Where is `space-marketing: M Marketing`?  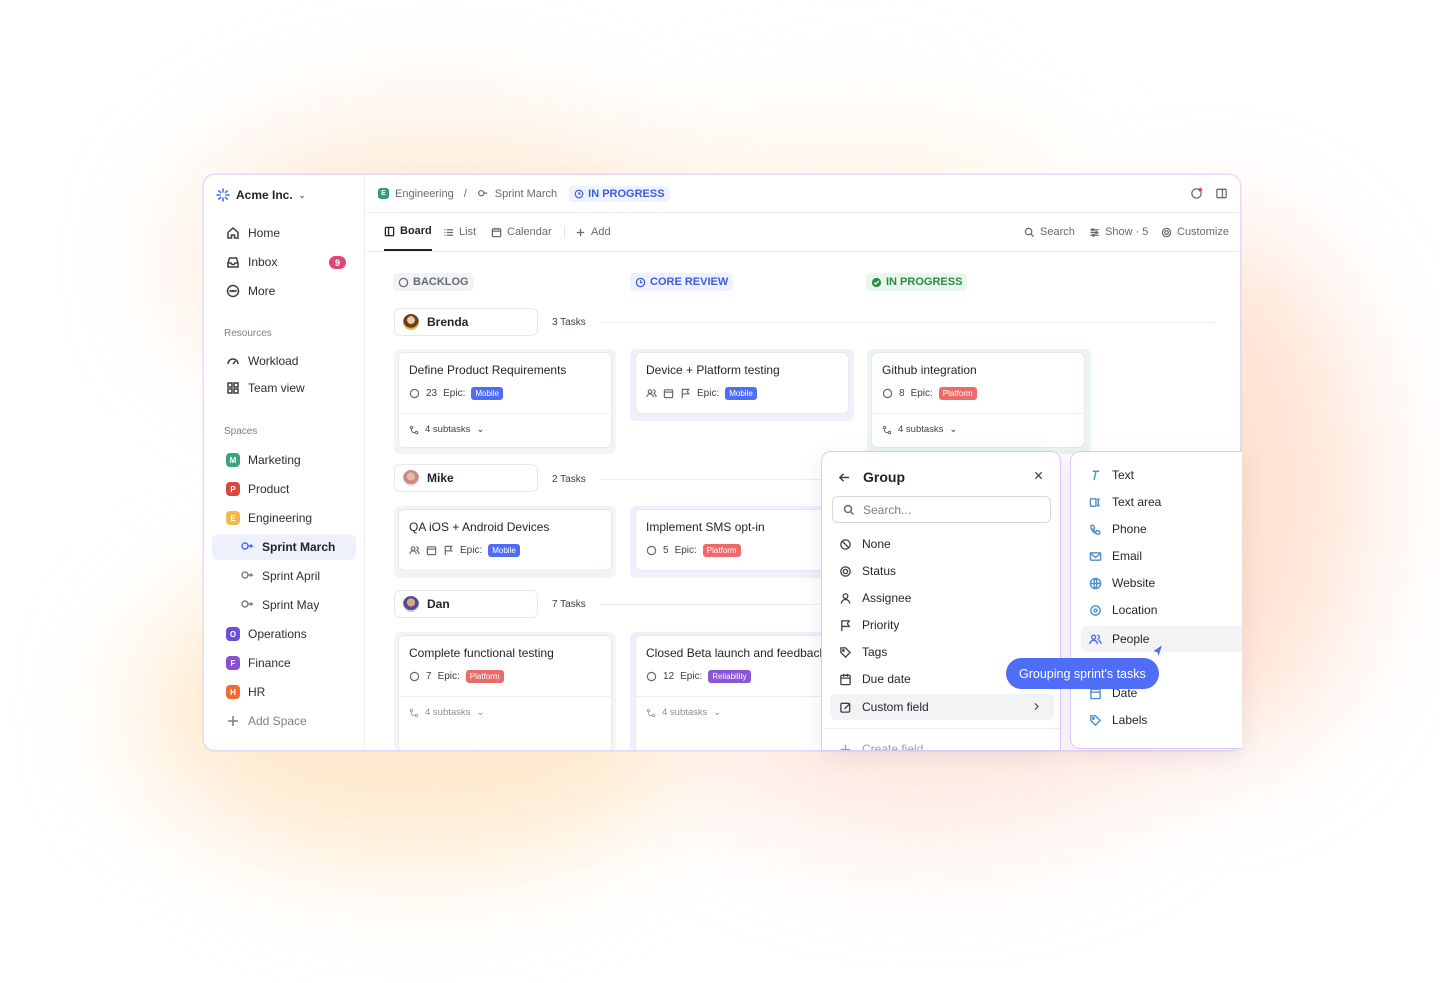 space-marketing: M Marketing is located at coordinates (284, 460).